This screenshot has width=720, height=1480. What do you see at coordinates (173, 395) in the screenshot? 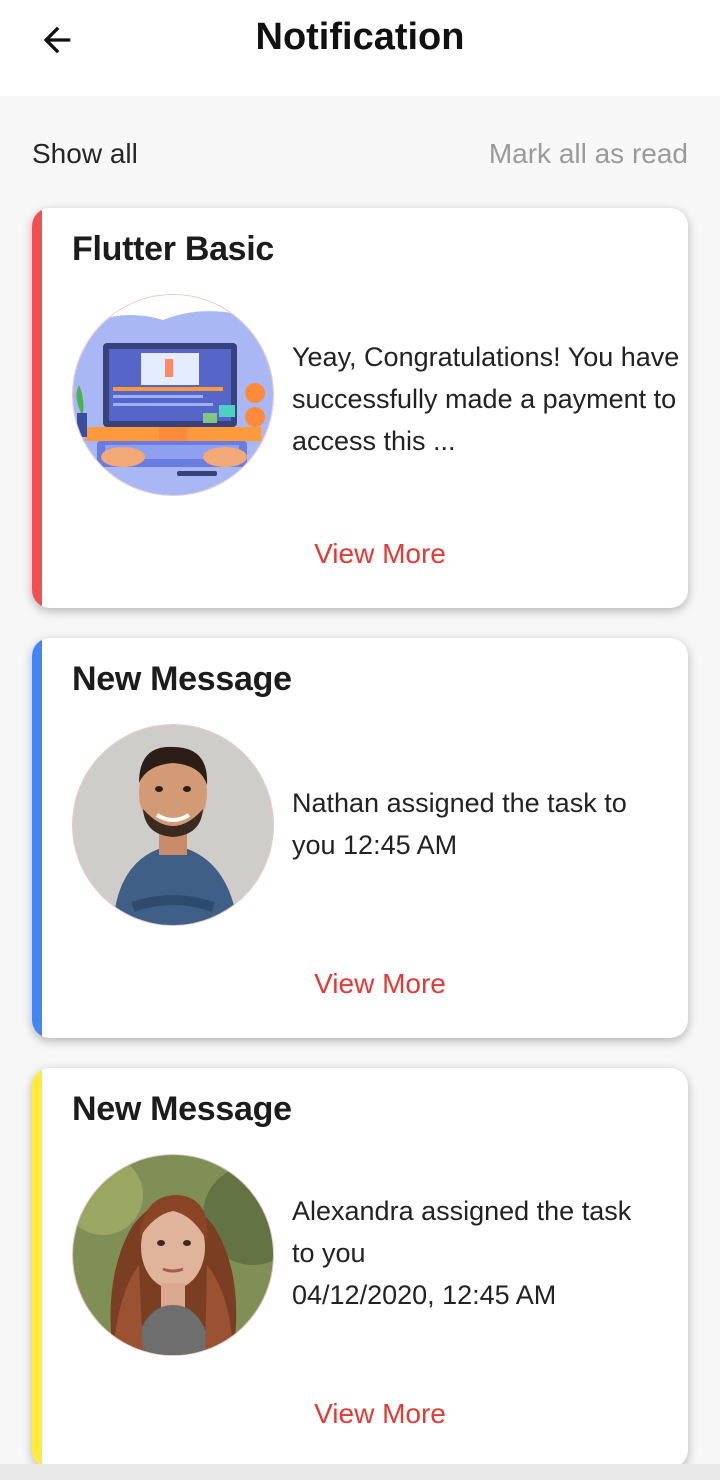
I see `course-illustration` at bounding box center [173, 395].